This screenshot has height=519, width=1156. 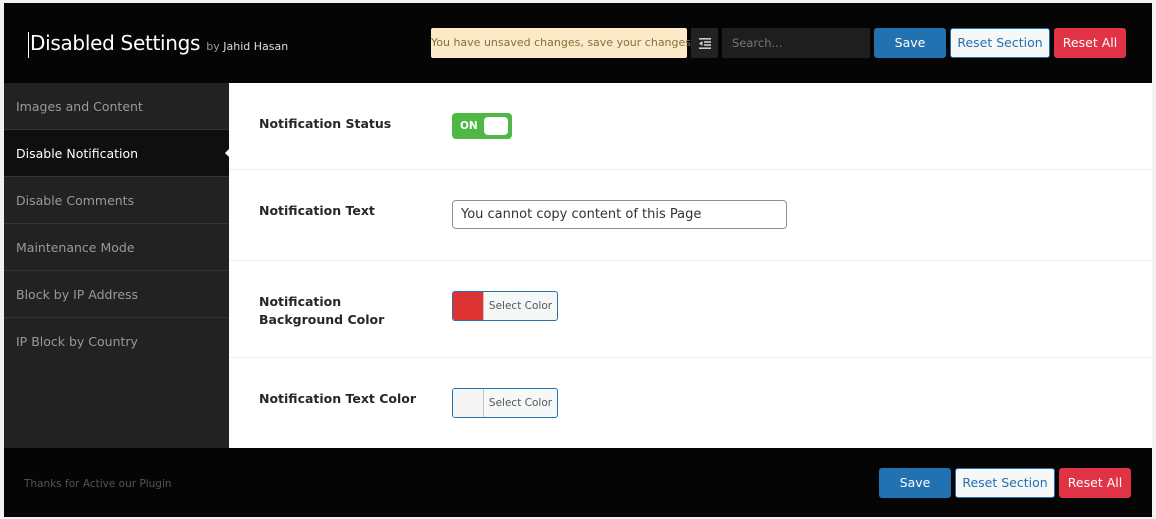 What do you see at coordinates (469, 126) in the screenshot?
I see `switch-state-label: ON` at bounding box center [469, 126].